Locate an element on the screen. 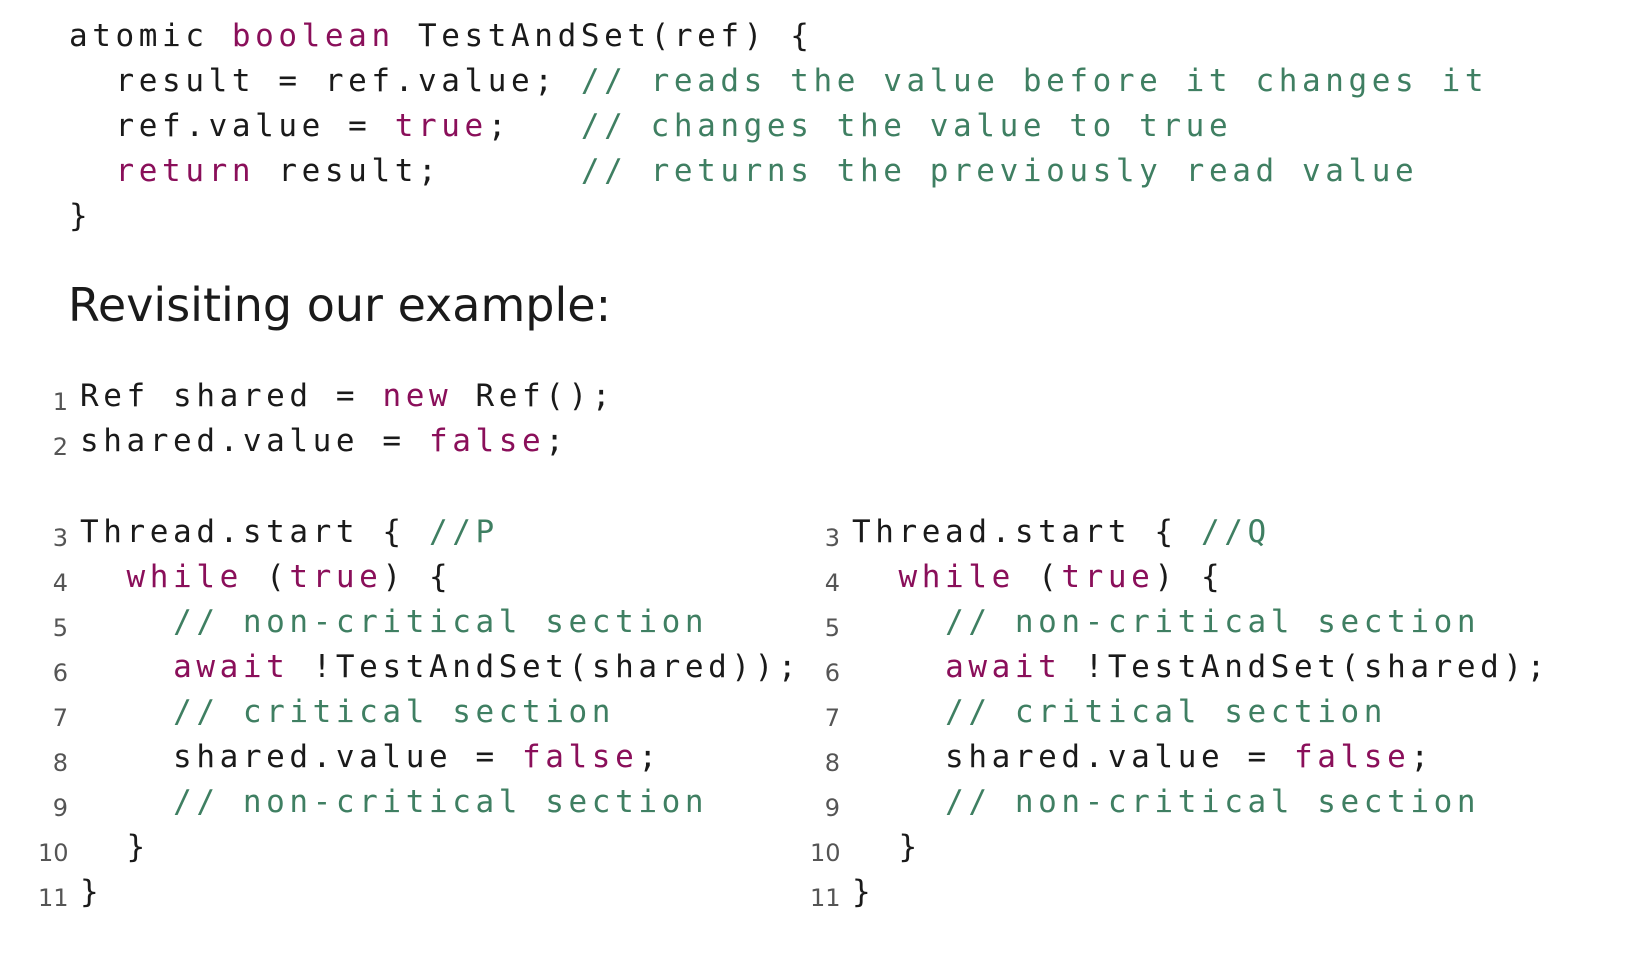 This screenshot has width=1640, height=967. code-content: Thread.start { //Q is located at coordinates (1061, 532).